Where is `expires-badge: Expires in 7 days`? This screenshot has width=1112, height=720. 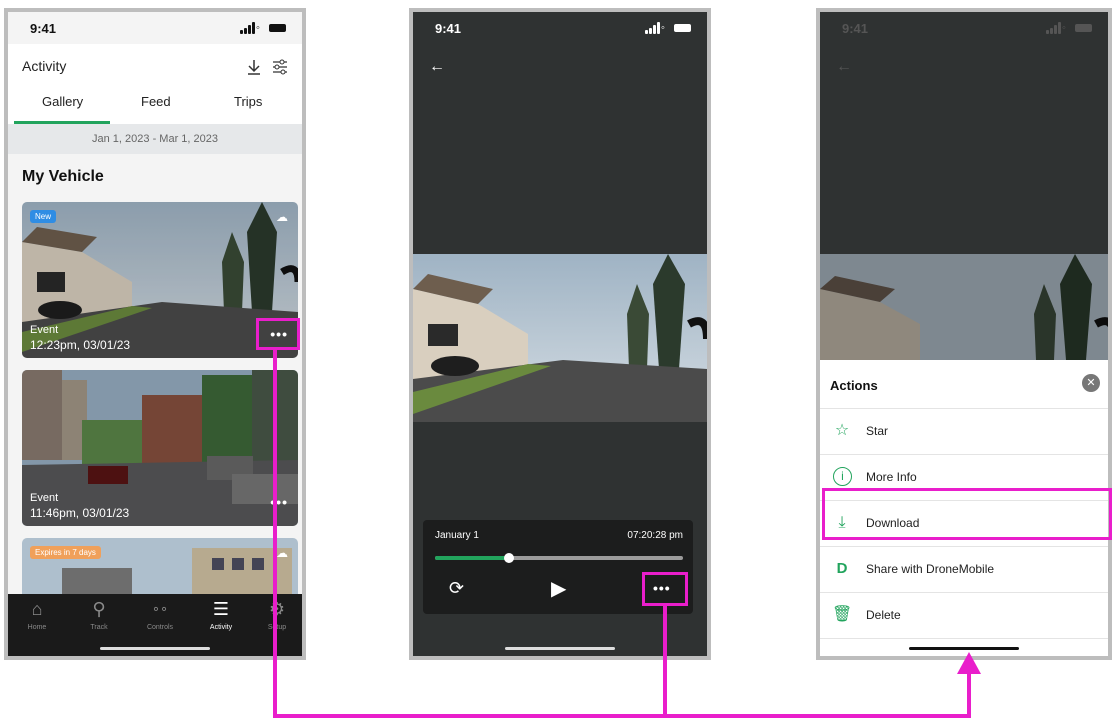 expires-badge: Expires in 7 days is located at coordinates (65, 552).